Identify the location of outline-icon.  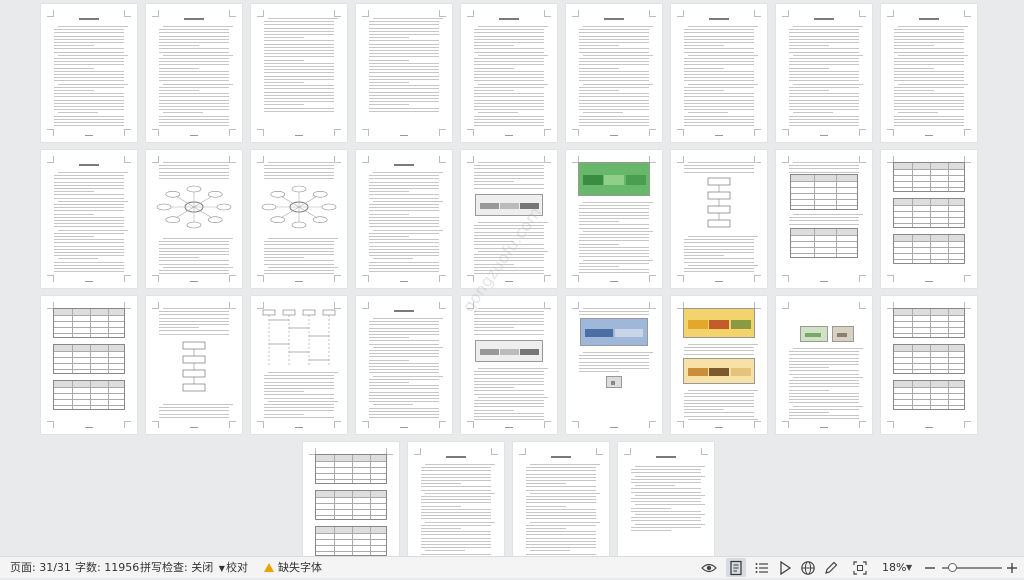
(762, 568).